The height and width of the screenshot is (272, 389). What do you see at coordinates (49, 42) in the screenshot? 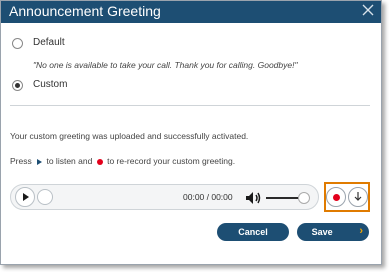
I see `default-option-label: Default` at bounding box center [49, 42].